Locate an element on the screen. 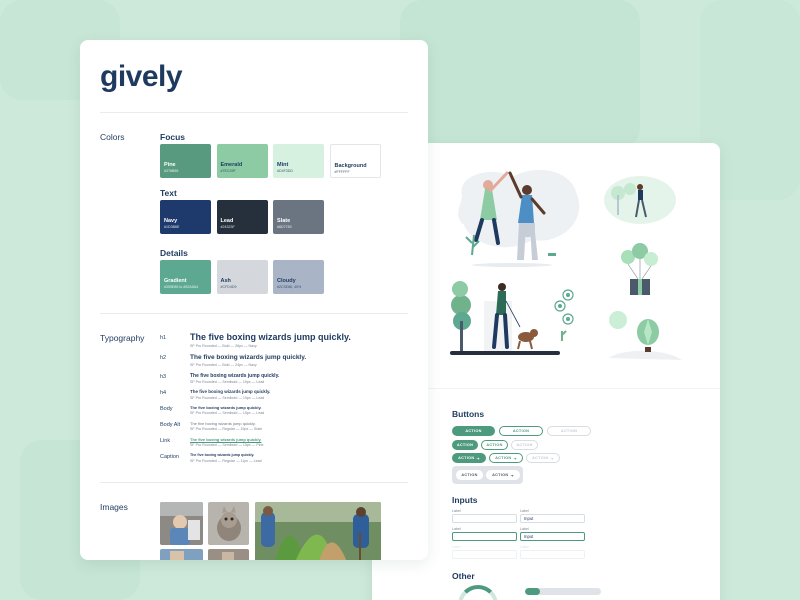  progress-bar is located at coordinates (563, 591).